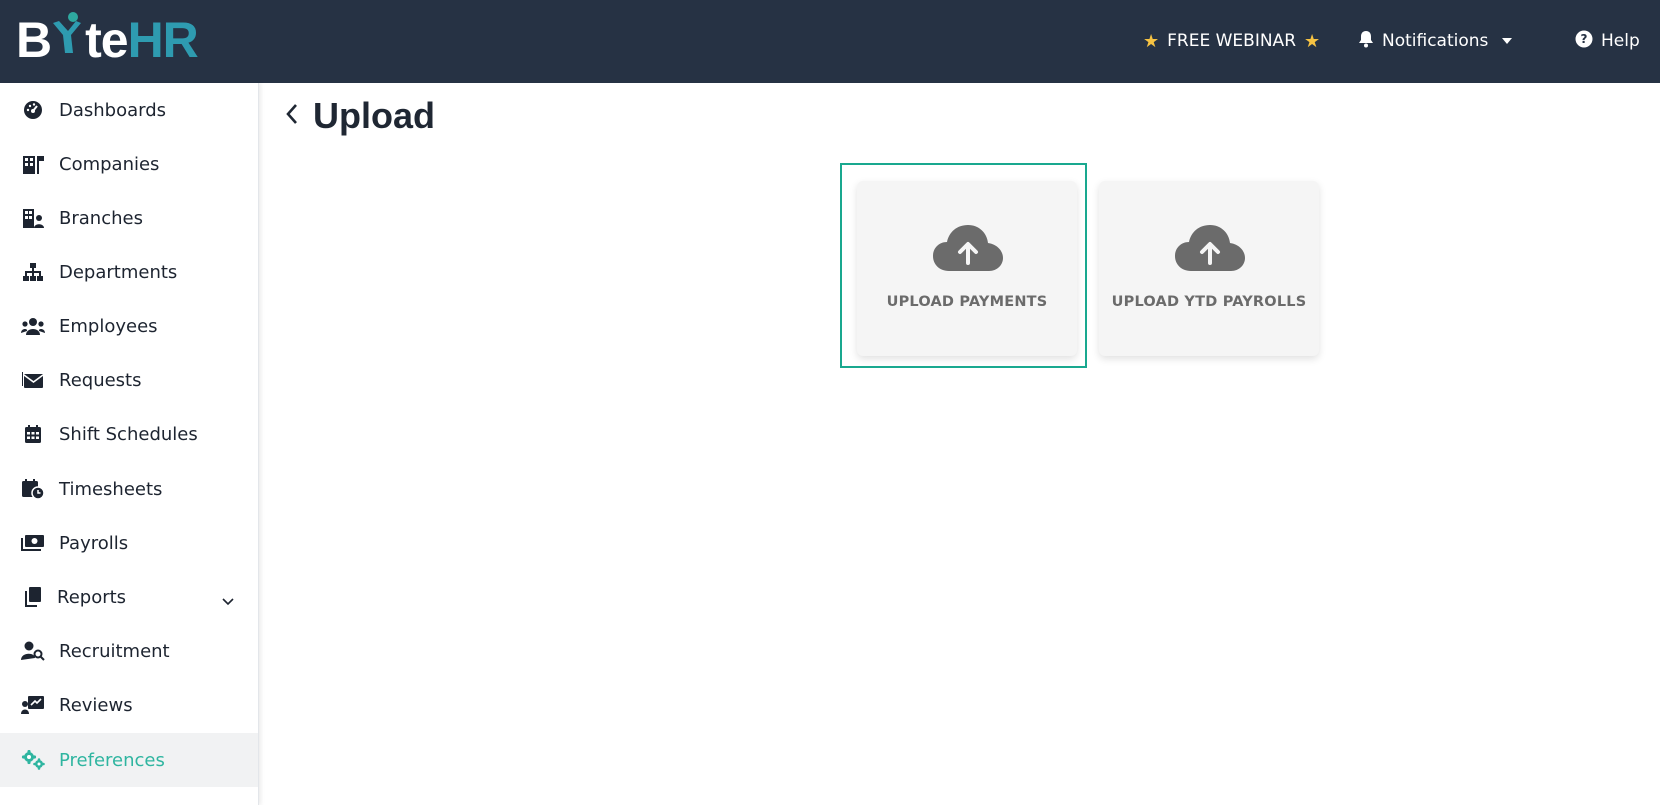 The height and width of the screenshot is (805, 1660). What do you see at coordinates (33, 218) in the screenshot?
I see `branch-icon` at bounding box center [33, 218].